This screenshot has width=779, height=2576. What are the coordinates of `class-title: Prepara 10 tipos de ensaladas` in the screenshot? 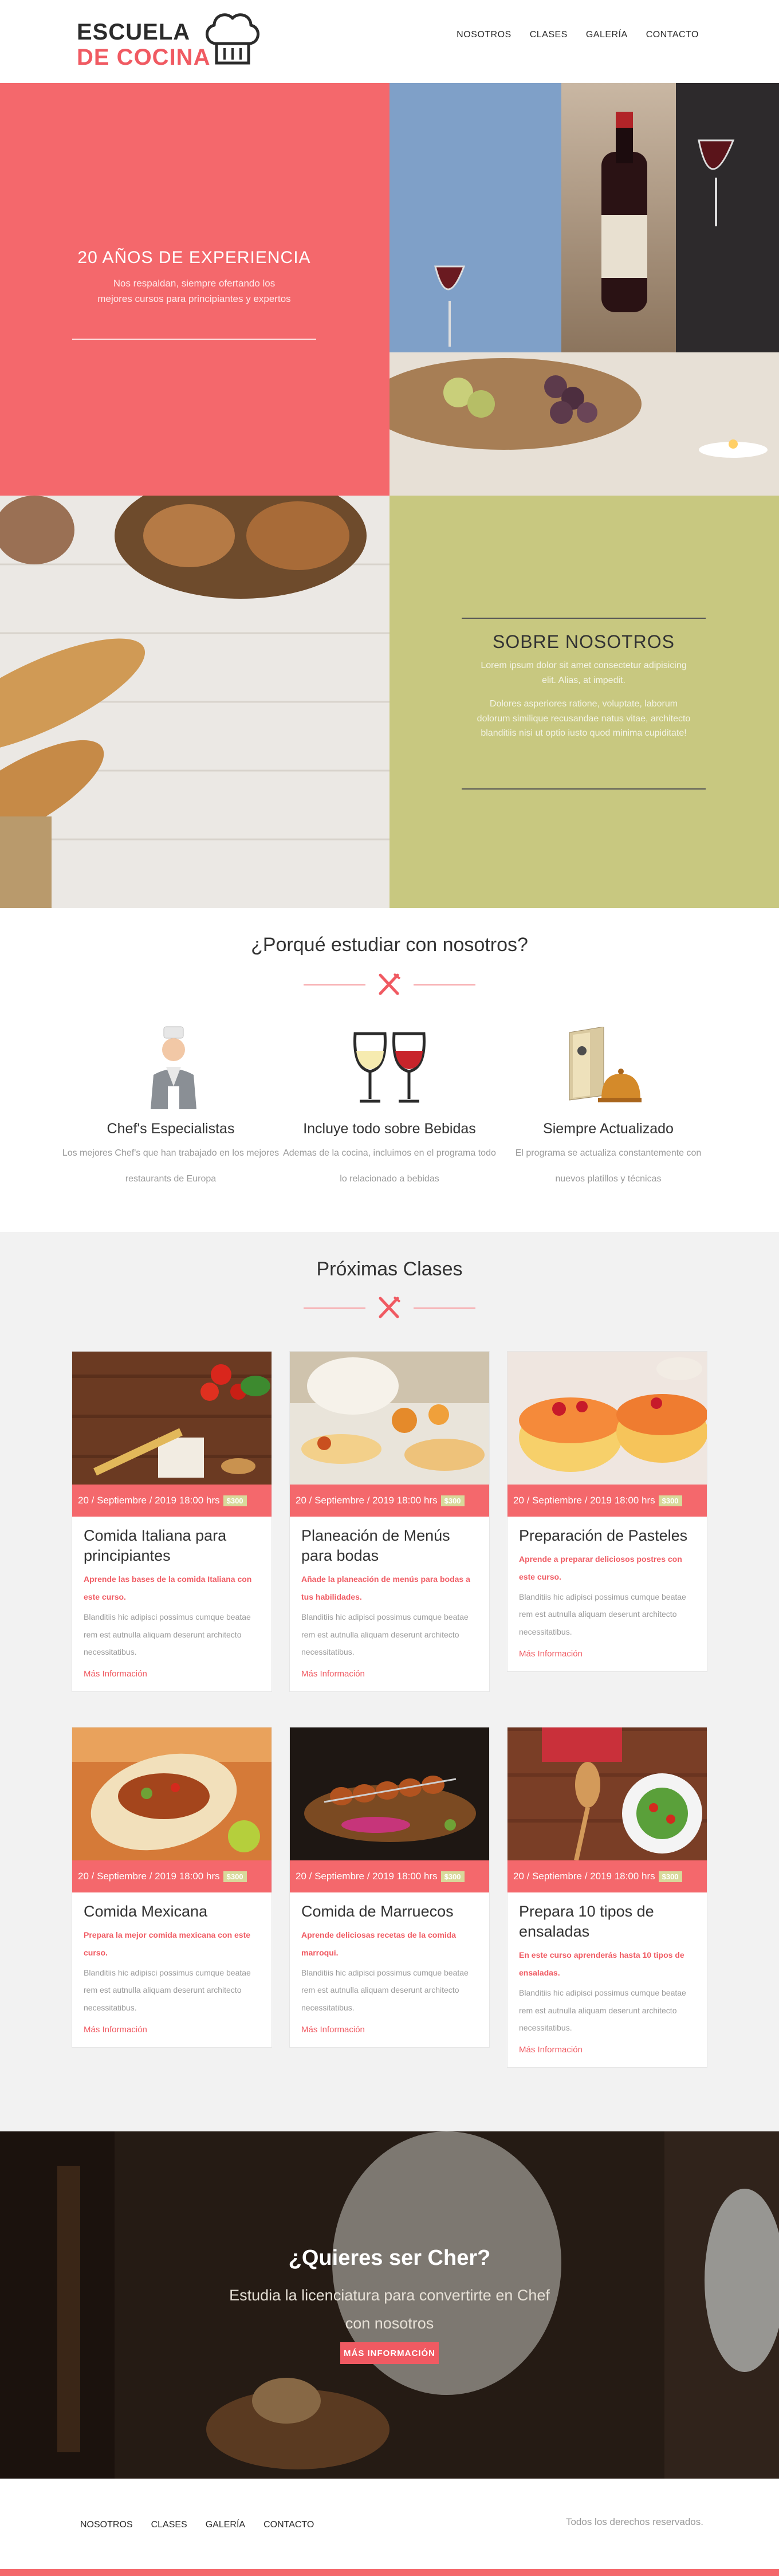 It's located at (586, 1922).